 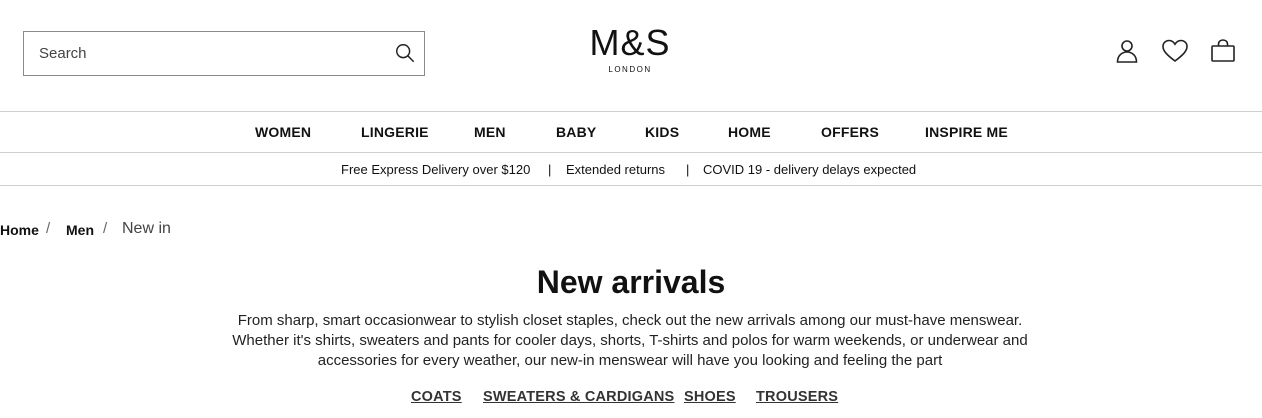 What do you see at coordinates (490, 132) in the screenshot?
I see `nav-item-men: MEN` at bounding box center [490, 132].